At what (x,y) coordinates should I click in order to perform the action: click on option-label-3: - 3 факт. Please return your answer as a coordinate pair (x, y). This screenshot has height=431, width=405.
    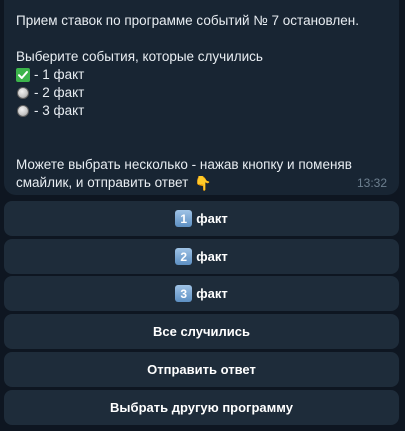
    Looking at the image, I should click on (59, 110).